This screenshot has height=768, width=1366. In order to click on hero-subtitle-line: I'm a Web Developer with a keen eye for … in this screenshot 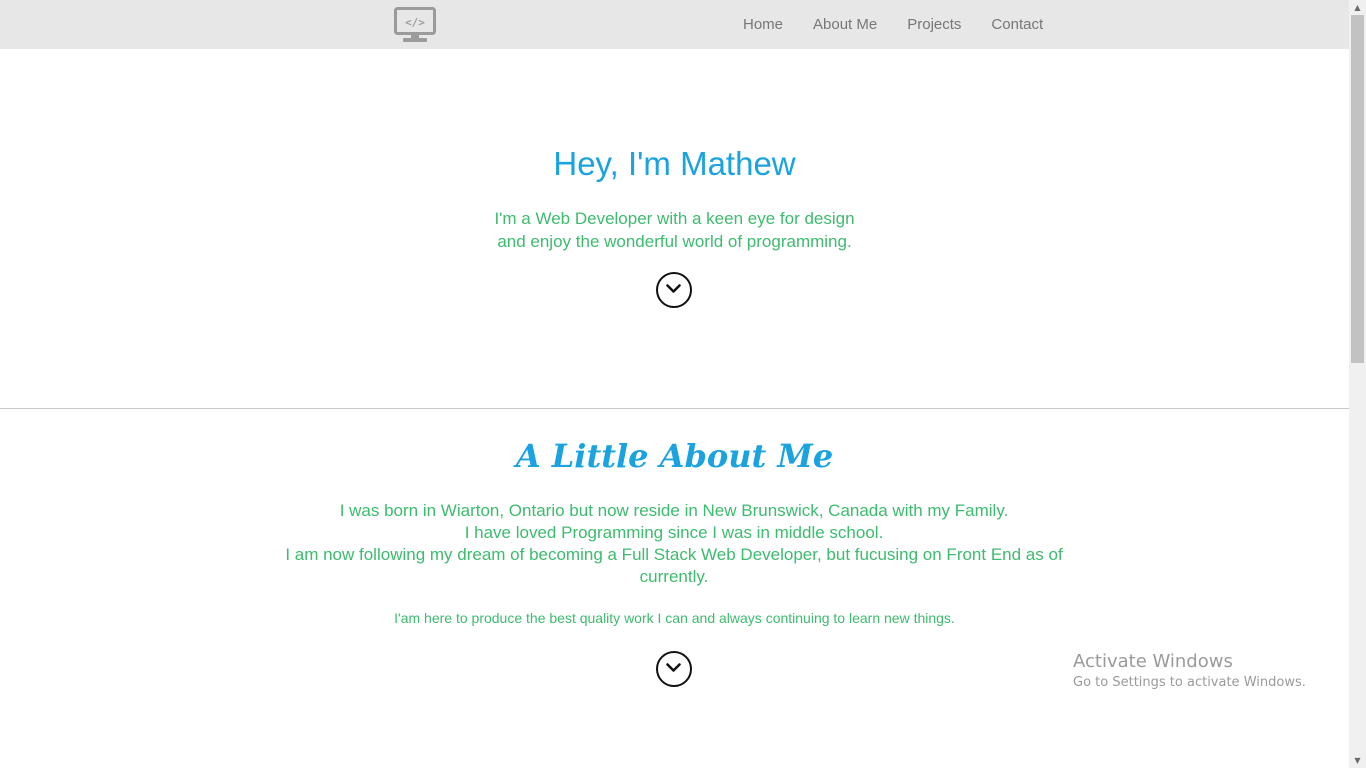, I will do `click(674, 218)`.